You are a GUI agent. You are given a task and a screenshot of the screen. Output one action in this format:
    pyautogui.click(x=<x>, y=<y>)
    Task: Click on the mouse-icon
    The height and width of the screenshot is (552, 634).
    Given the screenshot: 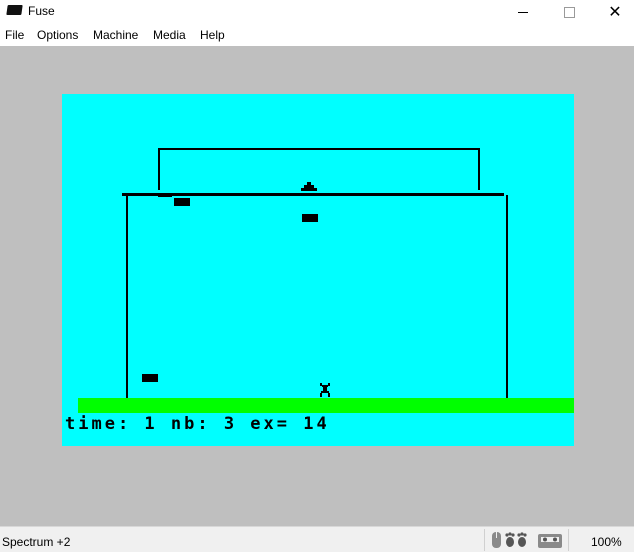 What is the action you would take?
    pyautogui.click(x=496, y=540)
    